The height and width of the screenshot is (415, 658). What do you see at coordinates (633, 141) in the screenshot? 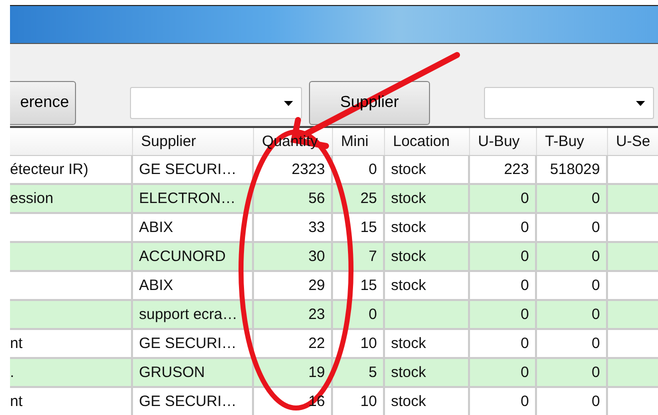
I see `column-header: U-Se` at bounding box center [633, 141].